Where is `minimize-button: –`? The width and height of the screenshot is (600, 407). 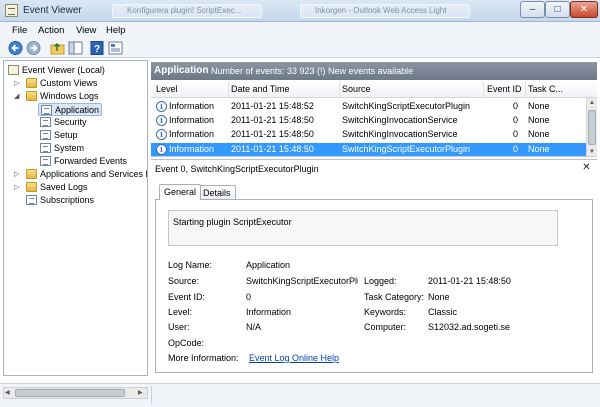 minimize-button: – is located at coordinates (532, 9).